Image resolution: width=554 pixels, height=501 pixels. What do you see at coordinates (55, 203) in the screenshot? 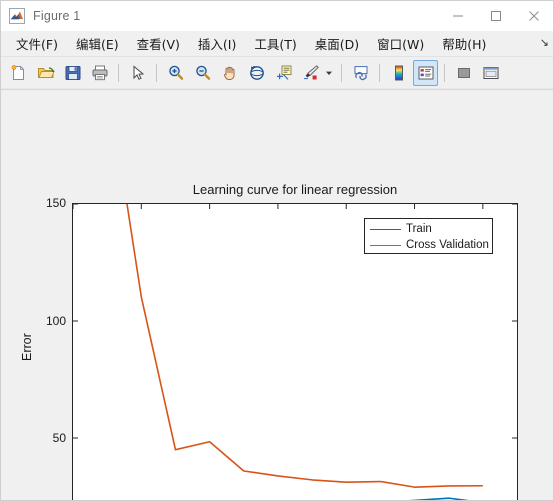
I see `ytick-label-150: 150` at bounding box center [55, 203].